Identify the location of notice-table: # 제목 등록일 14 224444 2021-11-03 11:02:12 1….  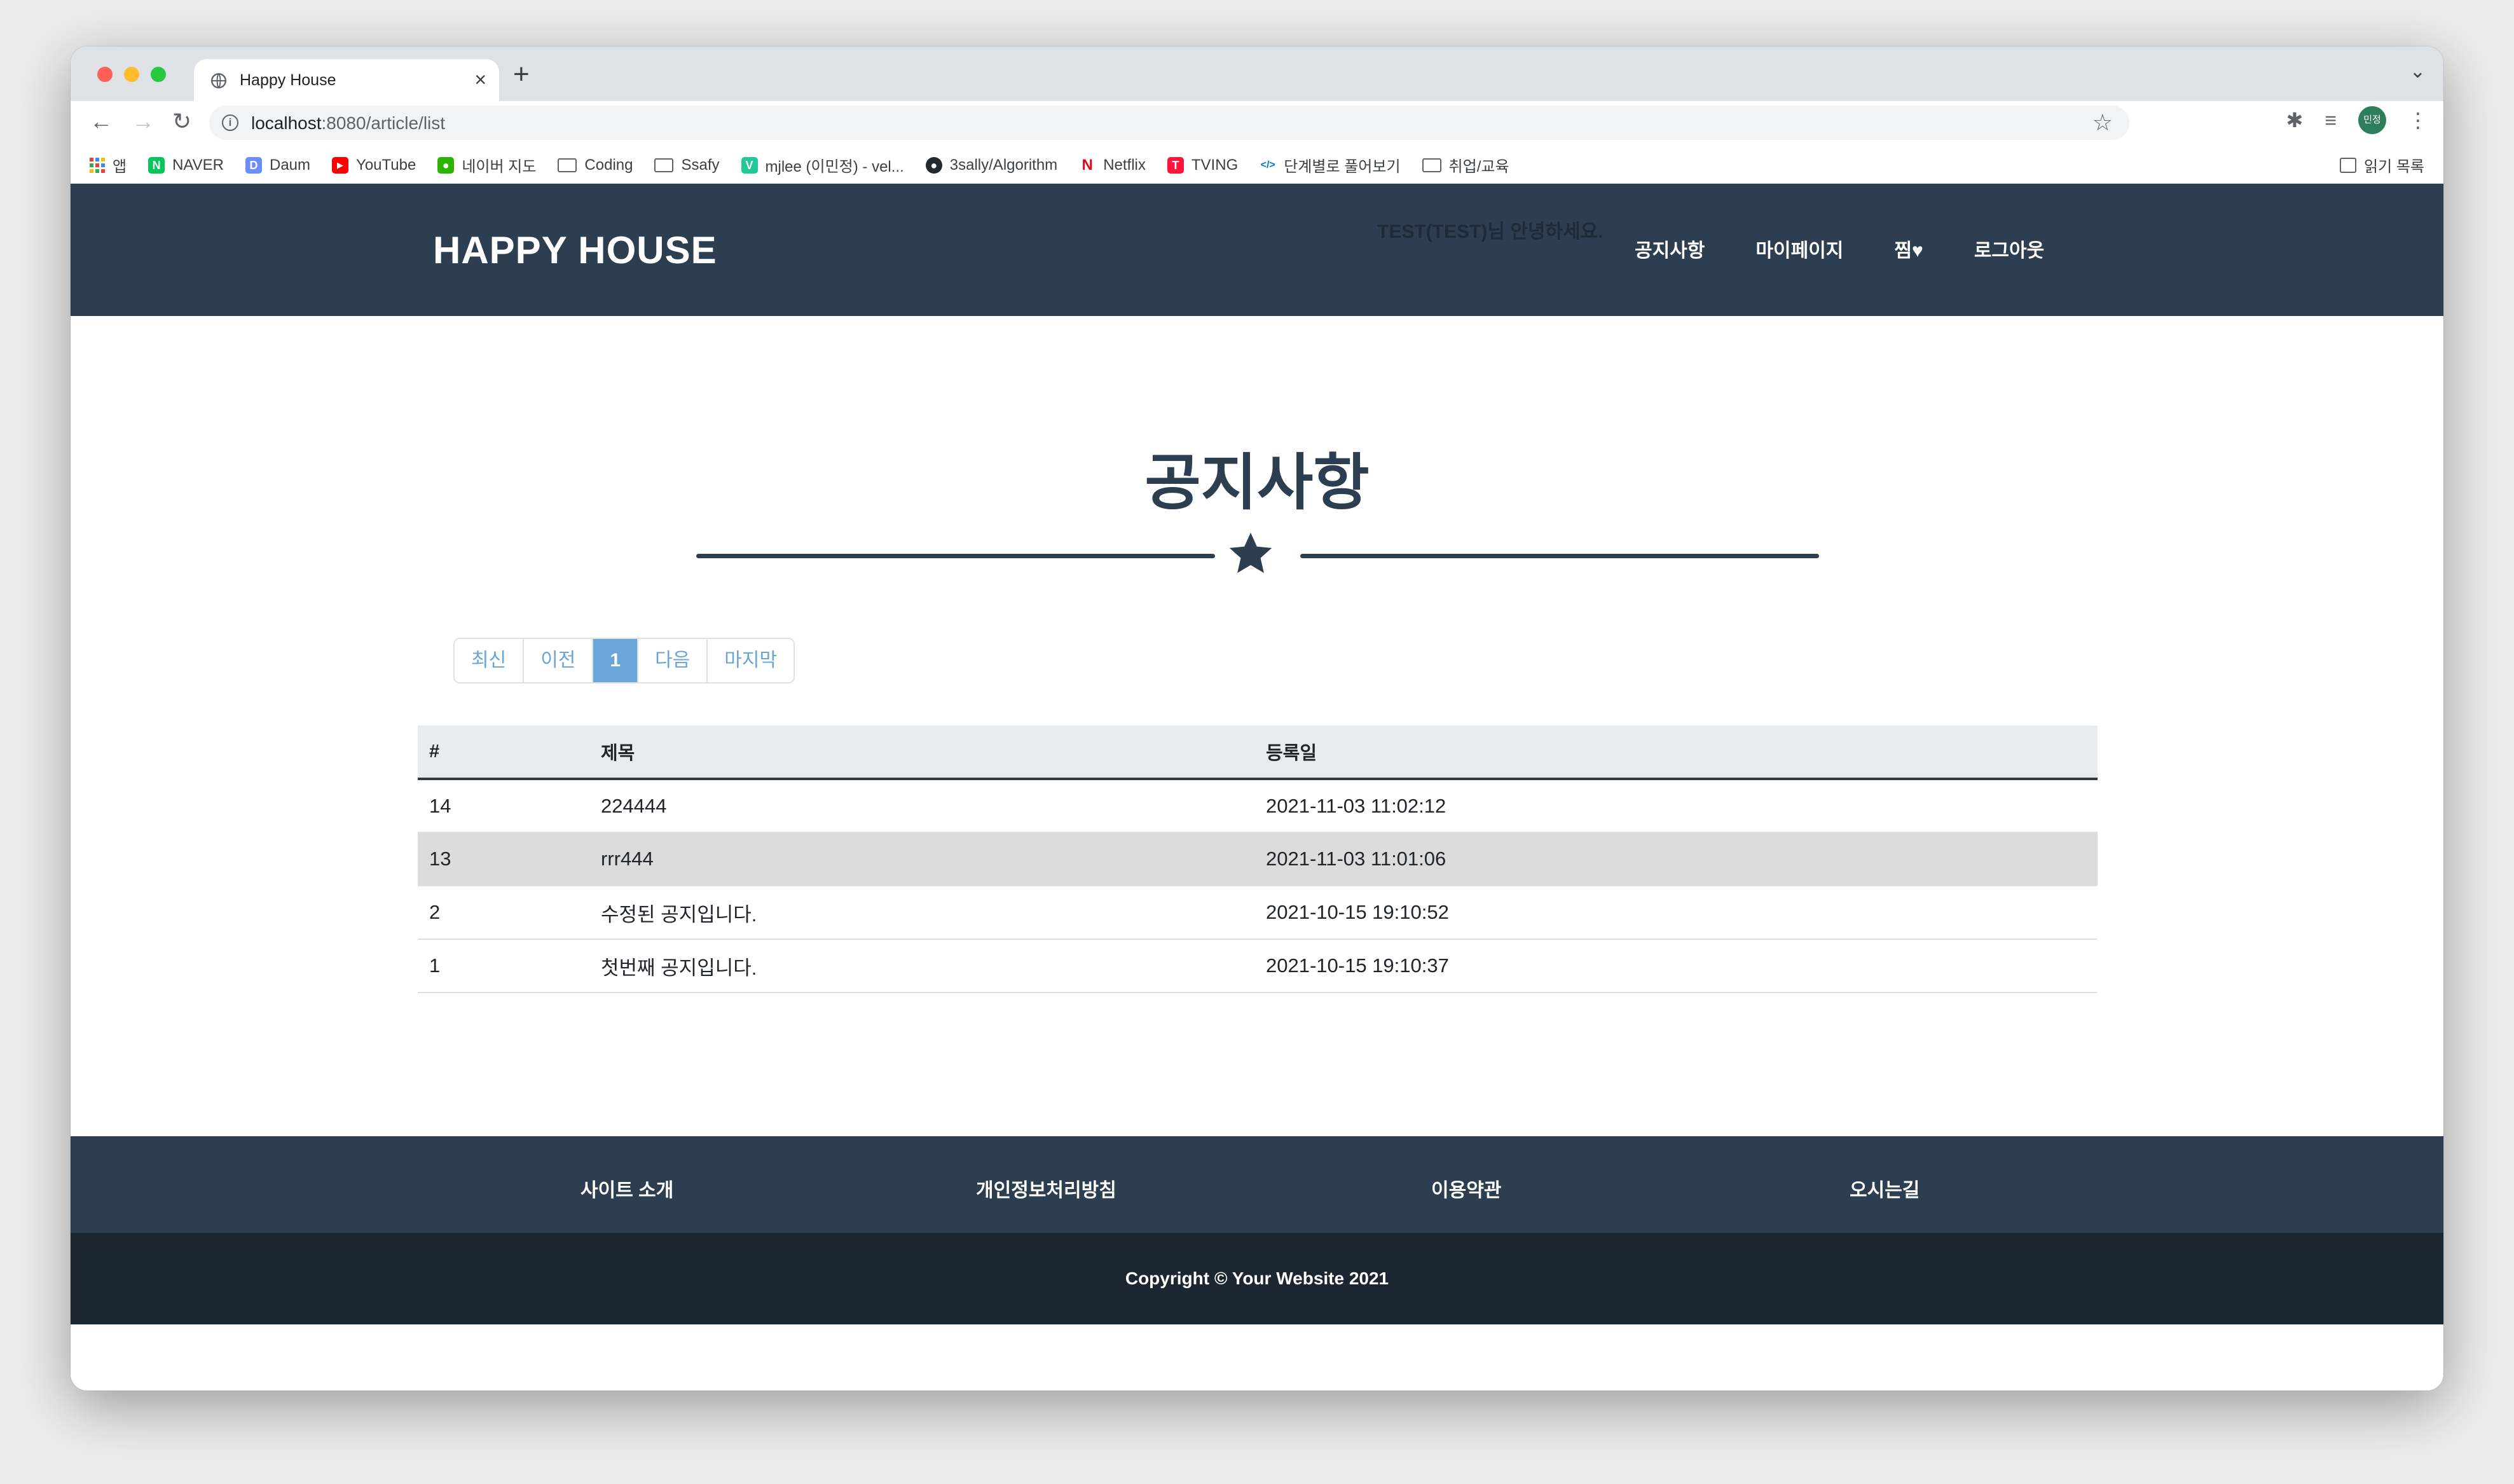
(1258, 859).